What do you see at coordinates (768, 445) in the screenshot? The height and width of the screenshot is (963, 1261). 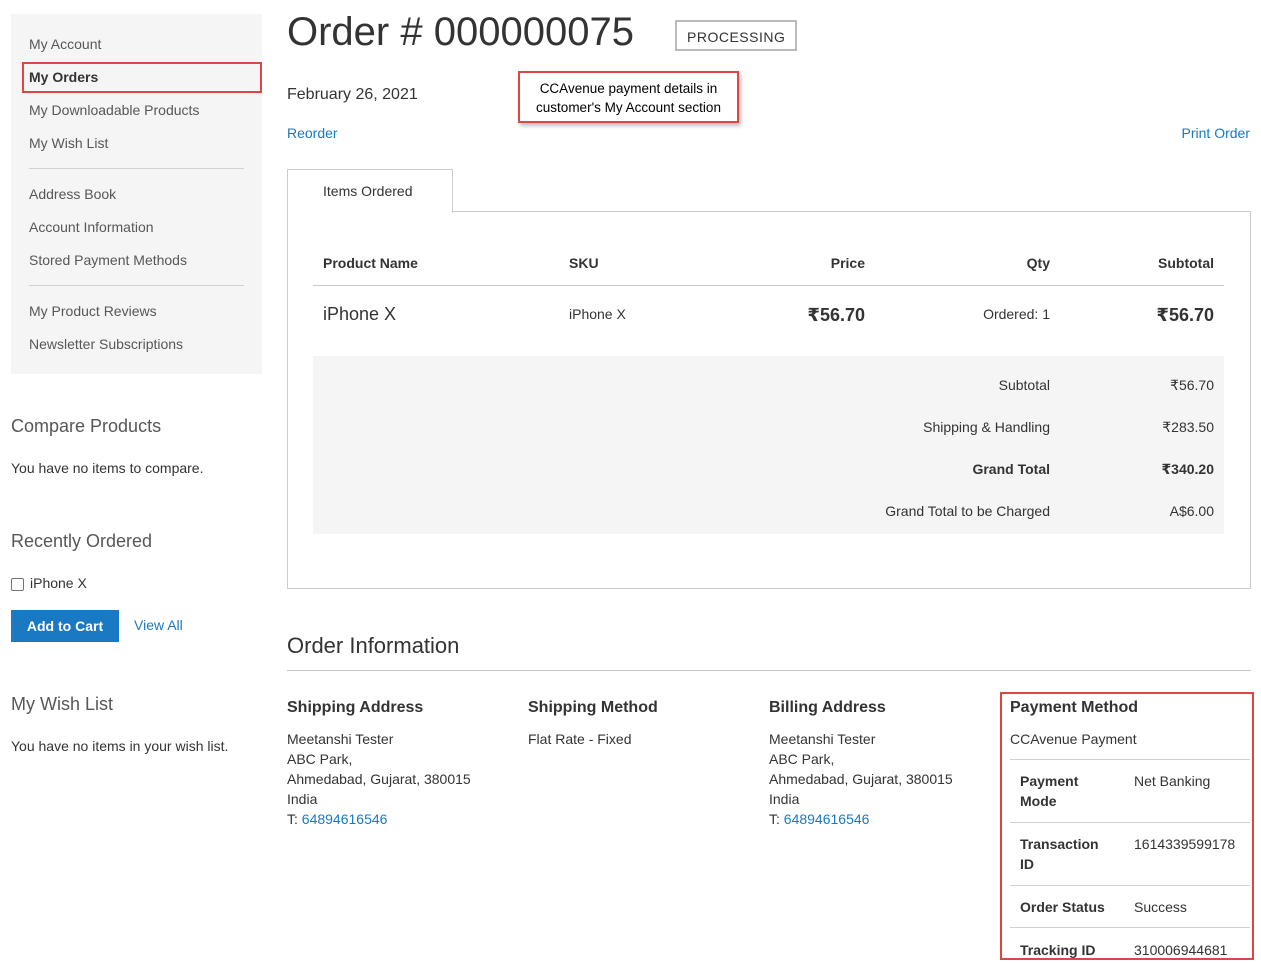 I see `order-totals` at bounding box center [768, 445].